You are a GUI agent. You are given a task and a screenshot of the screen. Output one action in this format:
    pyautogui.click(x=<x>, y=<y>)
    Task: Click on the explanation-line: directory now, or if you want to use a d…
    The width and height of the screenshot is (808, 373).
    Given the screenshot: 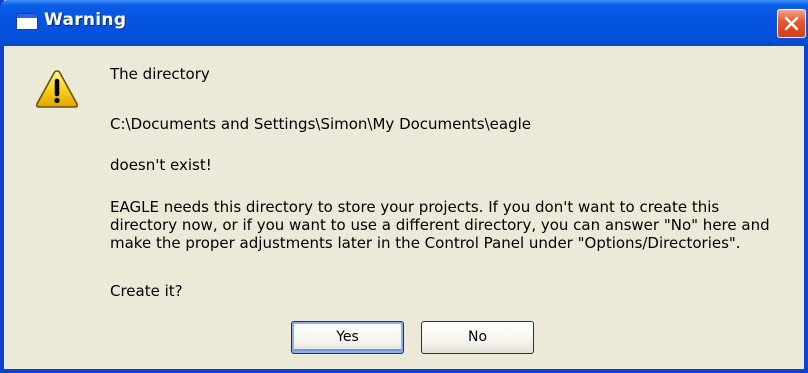 What is the action you would take?
    pyautogui.click(x=440, y=225)
    